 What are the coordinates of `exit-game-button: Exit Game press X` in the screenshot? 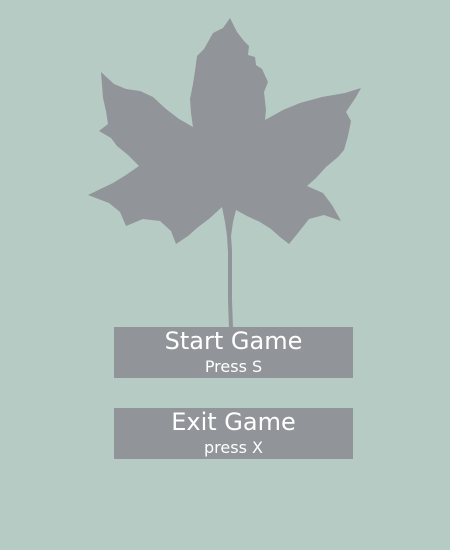 It's located at (233, 433).